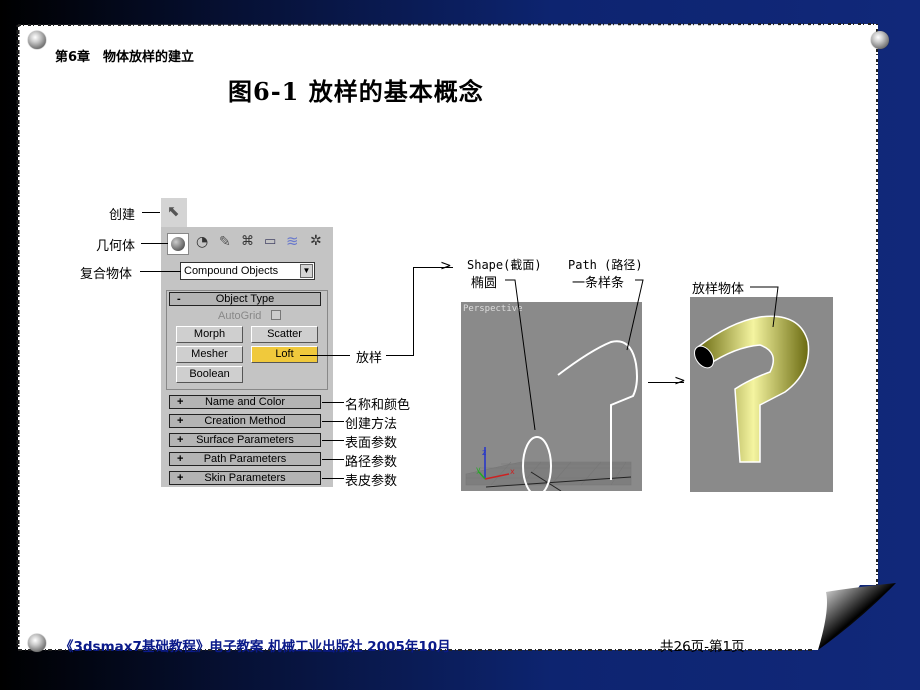  What do you see at coordinates (202, 242) in the screenshot?
I see `shapes-icon: ◔` at bounding box center [202, 242].